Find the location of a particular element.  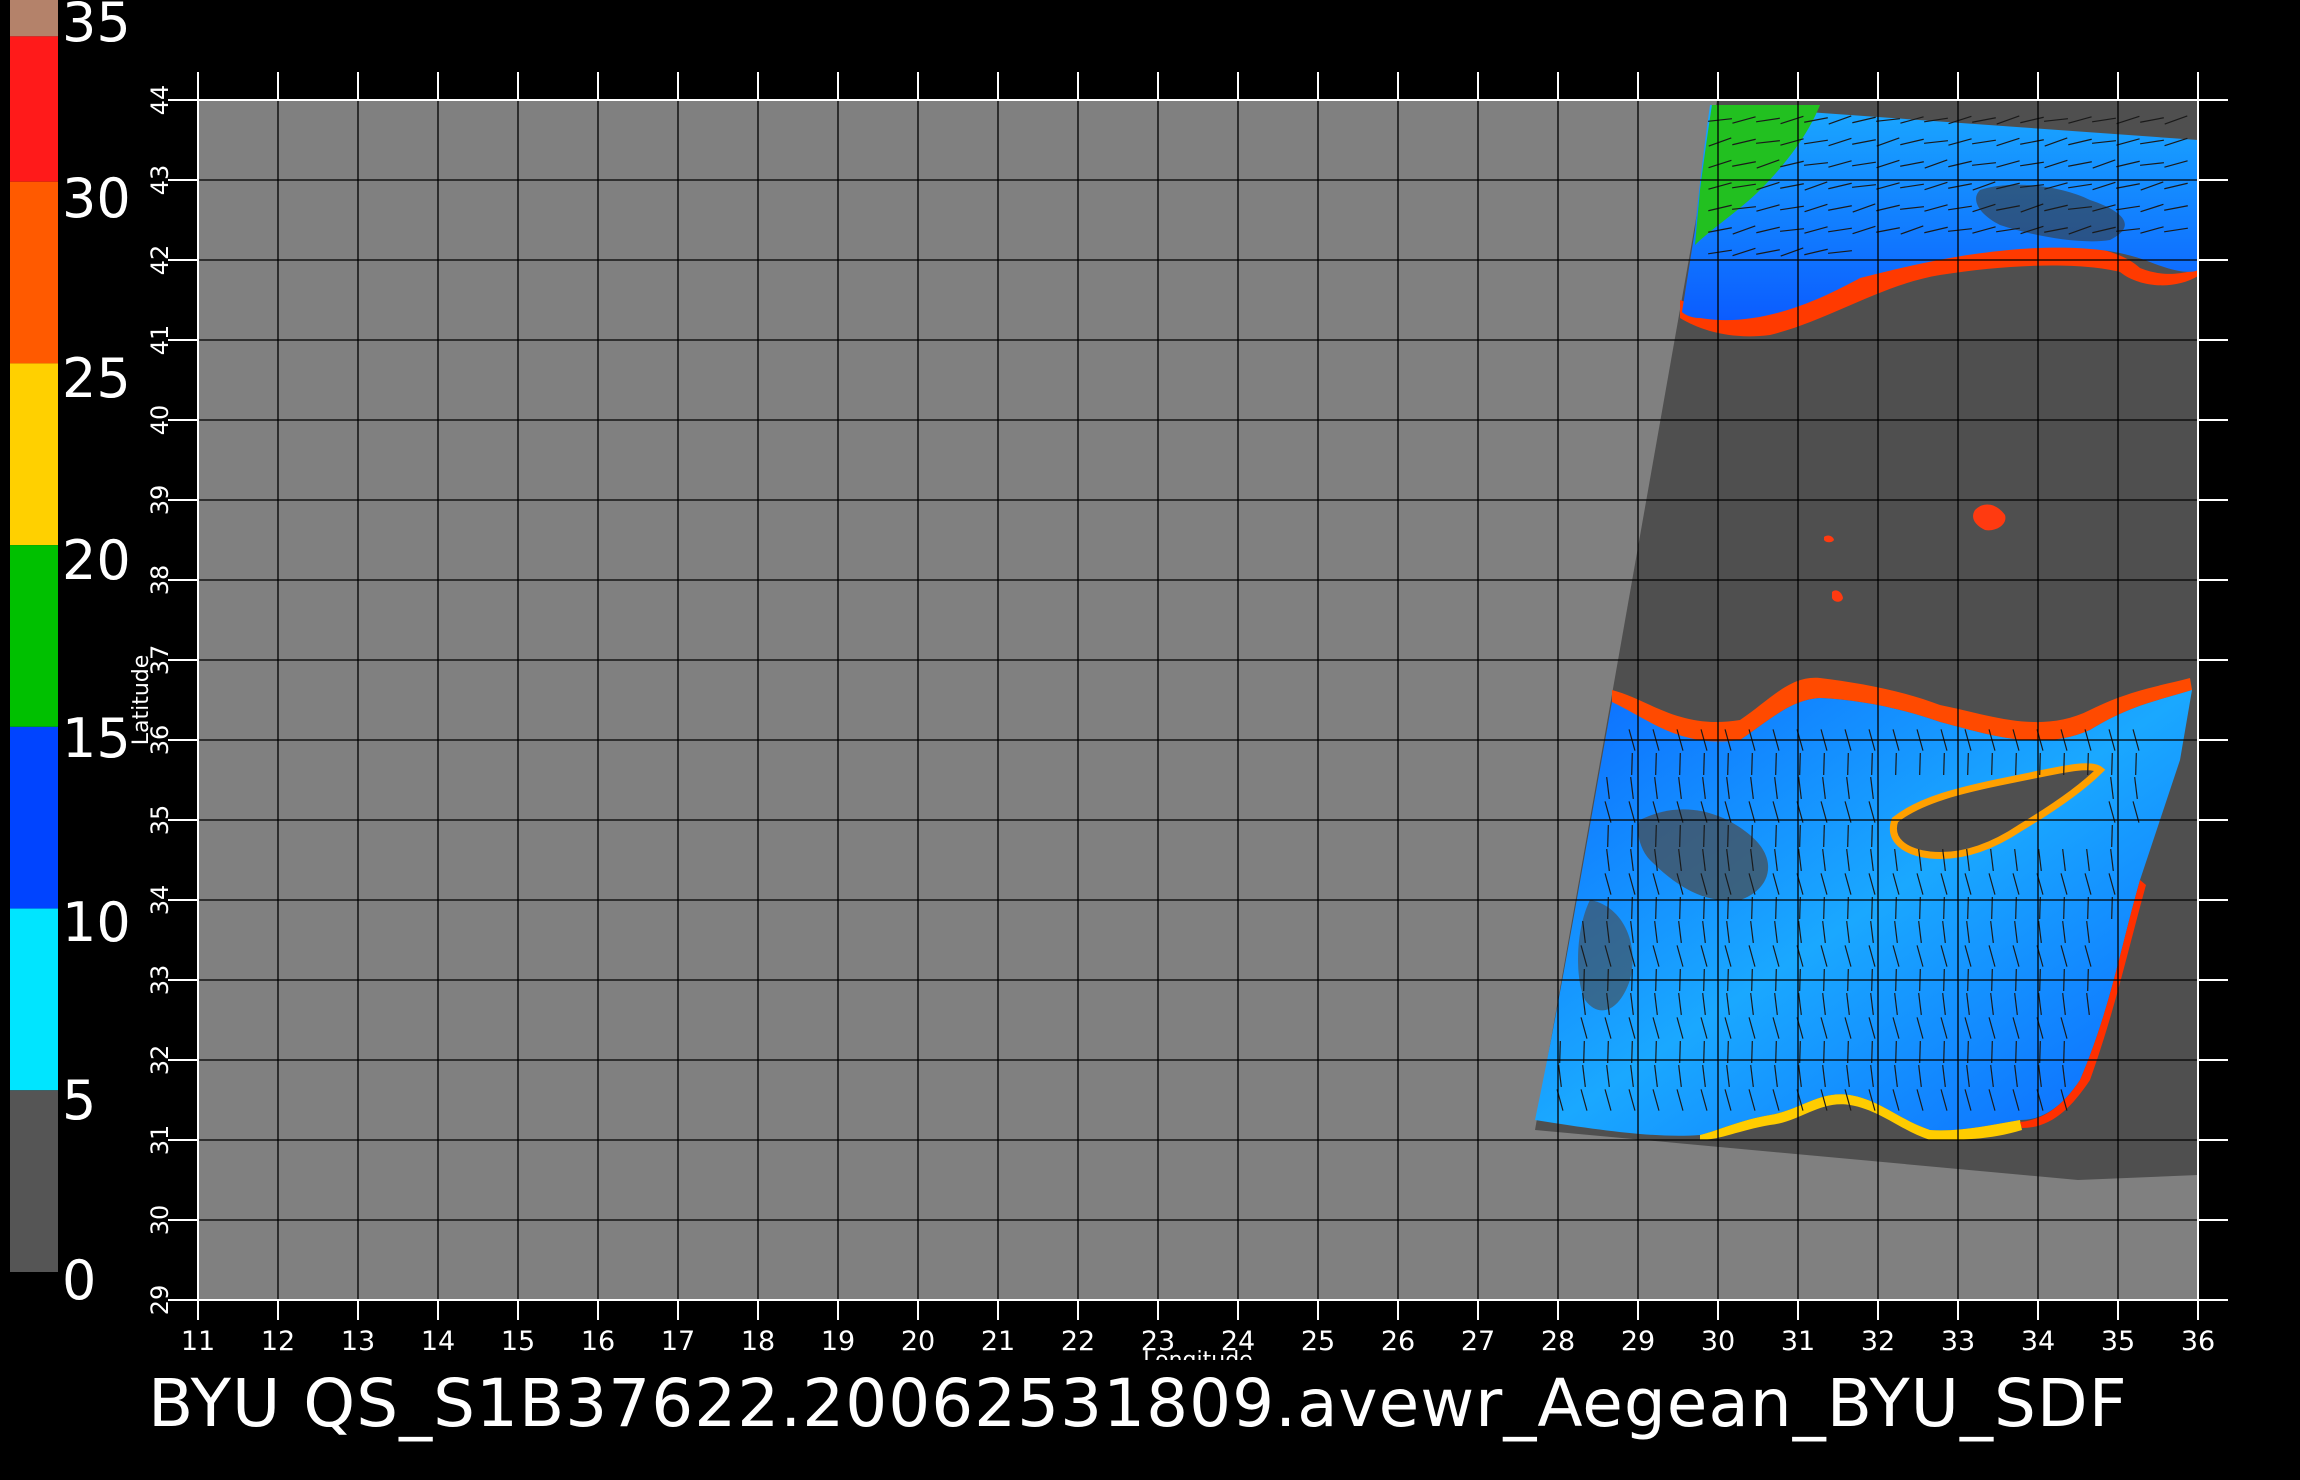

lon-tick-label: 12 is located at coordinates (278, 1341).